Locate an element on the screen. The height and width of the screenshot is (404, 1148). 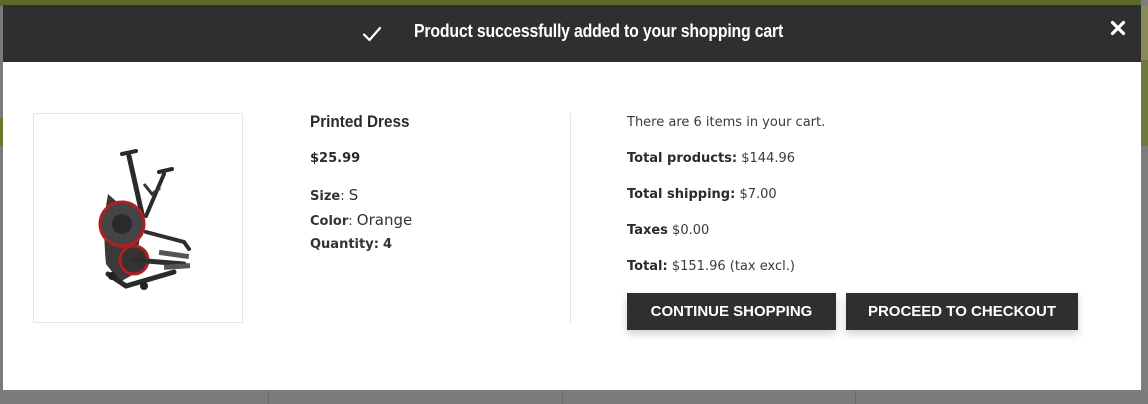
cart-total-shipping: Total shipping: $7.00 is located at coordinates (702, 194).